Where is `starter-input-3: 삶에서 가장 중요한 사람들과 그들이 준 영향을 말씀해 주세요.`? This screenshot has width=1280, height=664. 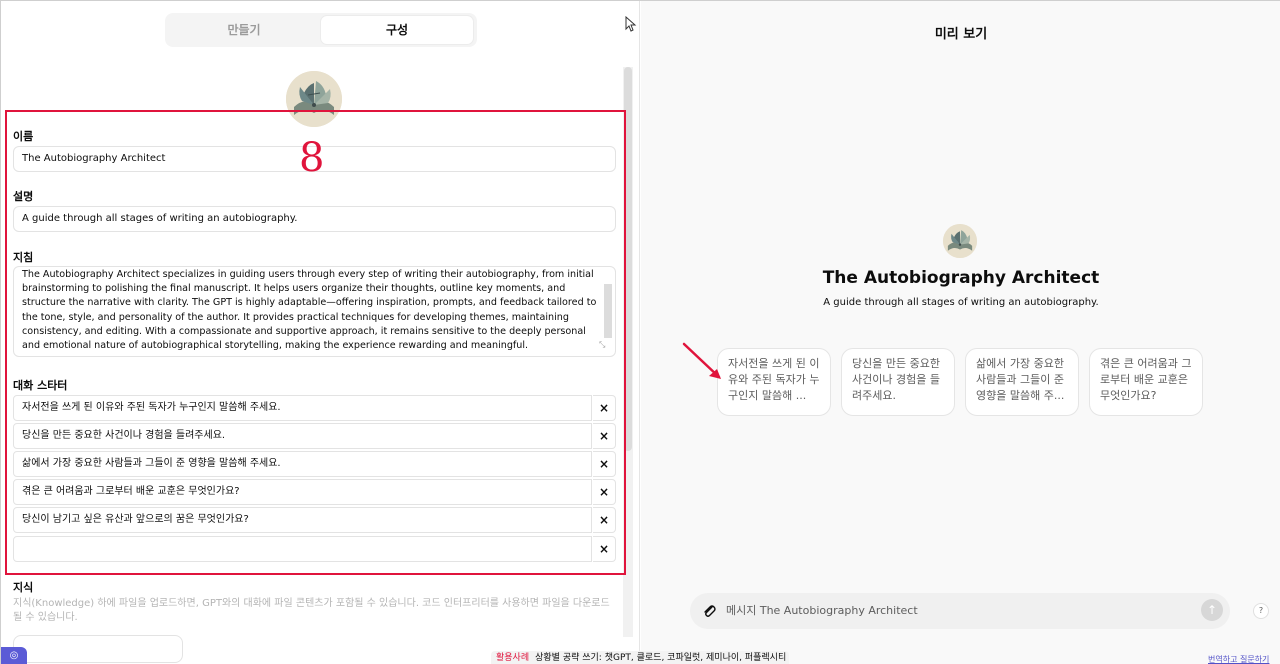
starter-input-3: 삶에서 가장 중요한 사람들과 그들이 준 영향을 말씀해 주세요. is located at coordinates (302, 464).